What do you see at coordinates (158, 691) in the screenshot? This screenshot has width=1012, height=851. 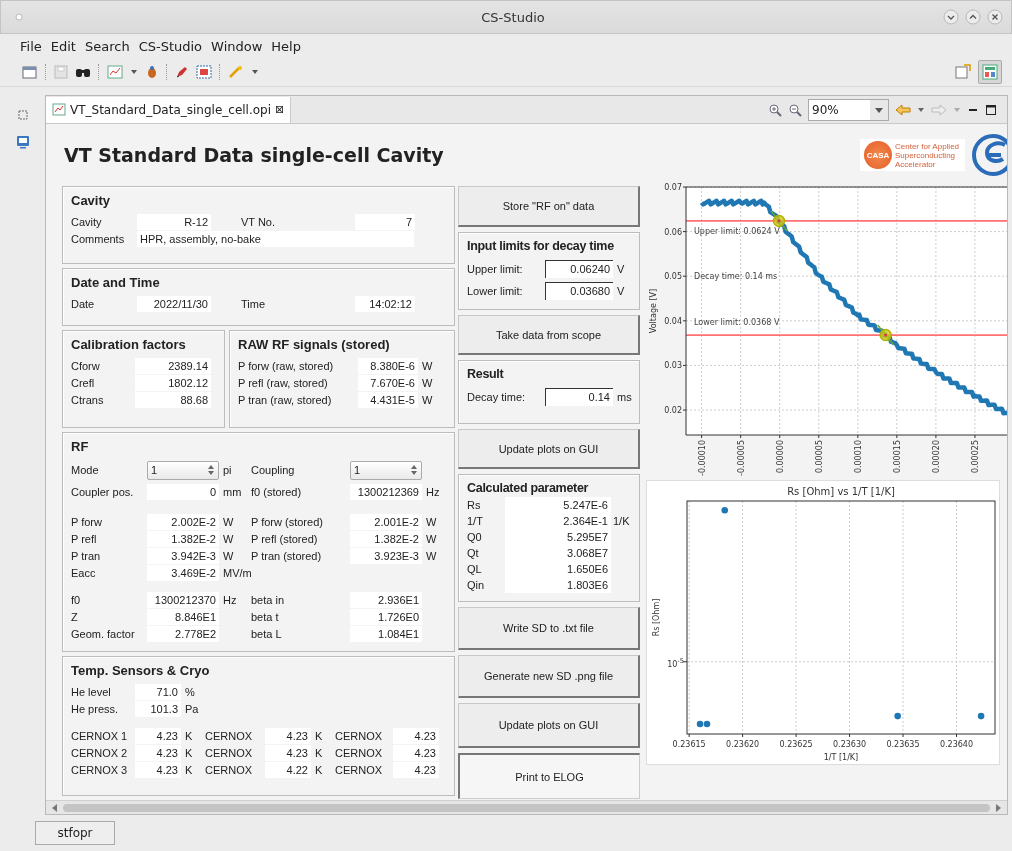 I see `value-field: 71.0` at bounding box center [158, 691].